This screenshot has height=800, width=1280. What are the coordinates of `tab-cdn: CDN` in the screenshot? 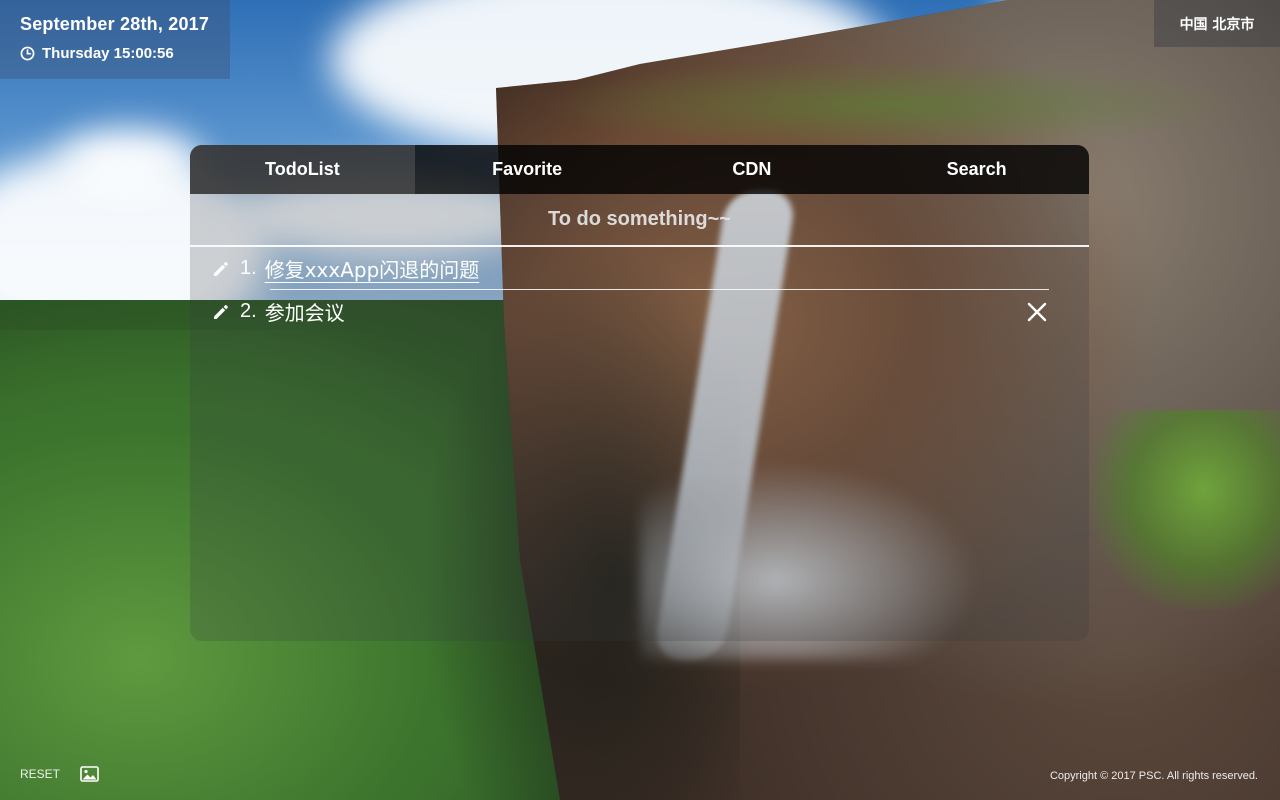 It's located at (752, 169).